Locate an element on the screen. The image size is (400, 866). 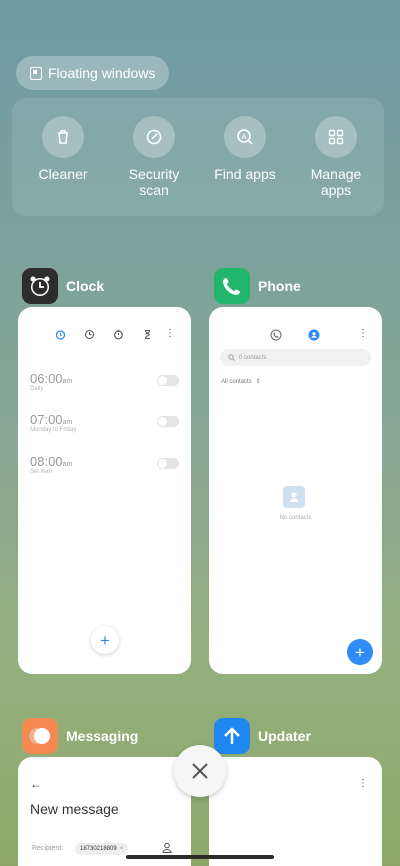
search-icon is located at coordinates (231, 357).